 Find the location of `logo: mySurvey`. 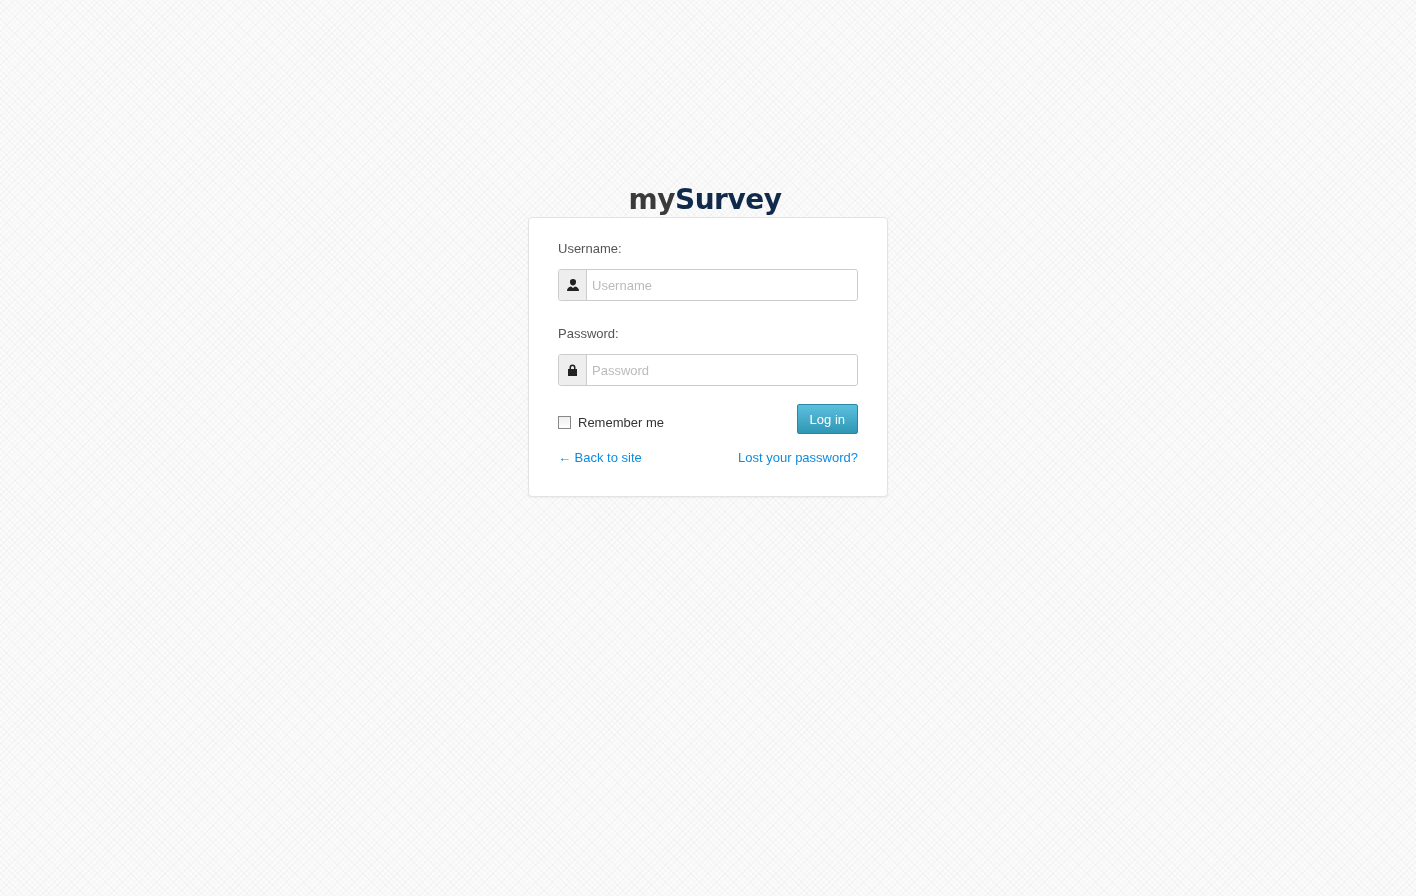

logo: mySurvey is located at coordinates (705, 200).